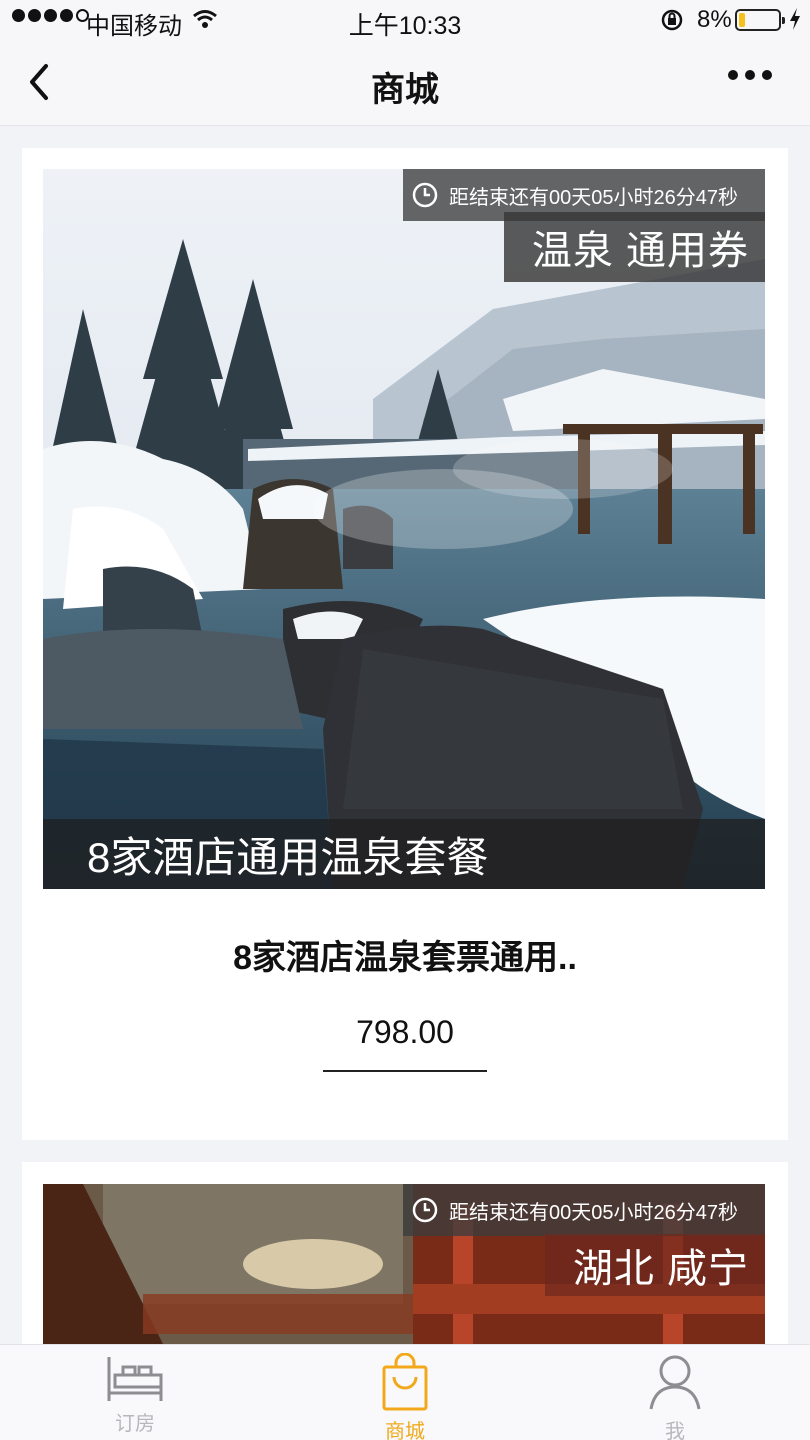 The height and width of the screenshot is (1440, 810). What do you see at coordinates (760, 20) in the screenshot?
I see `battery-icon` at bounding box center [760, 20].